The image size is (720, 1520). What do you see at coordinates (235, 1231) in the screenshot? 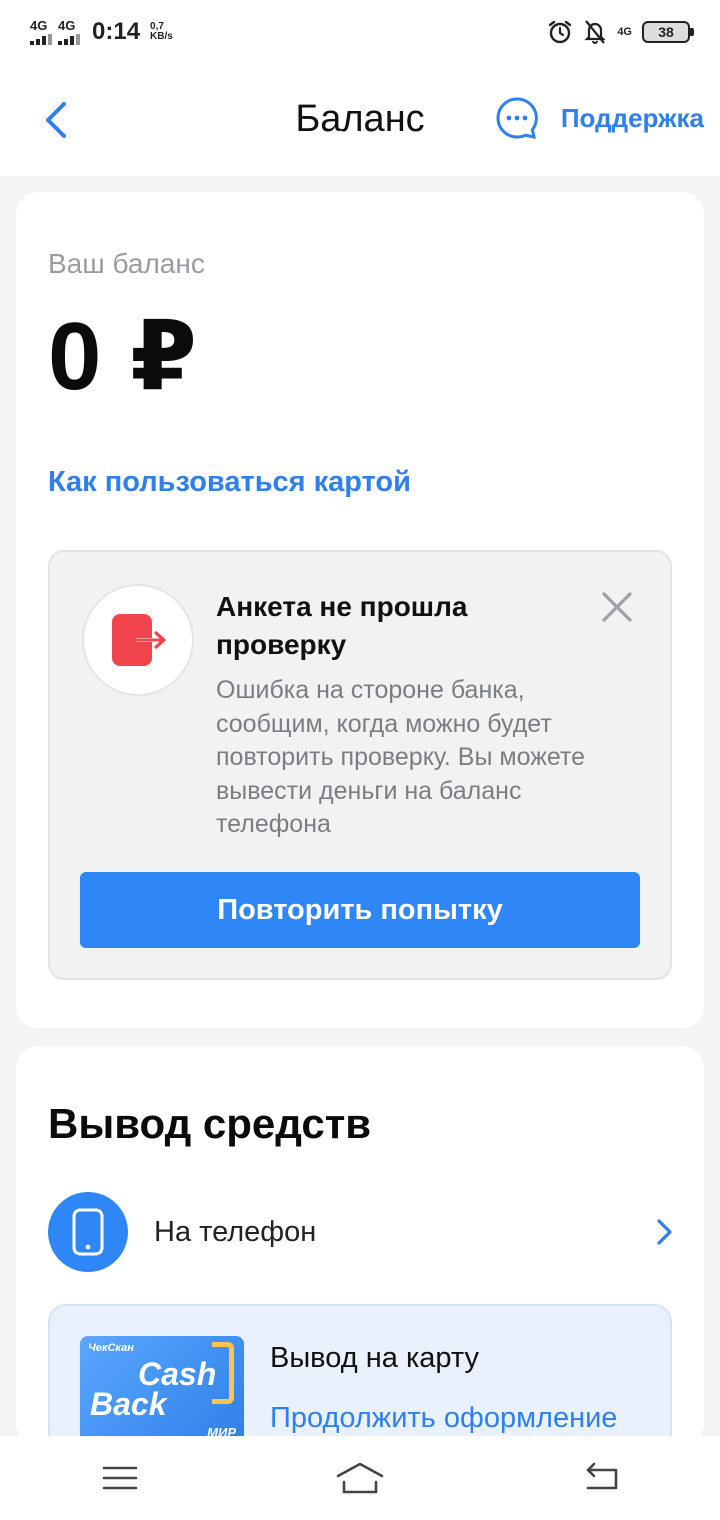
I see `phone-label: На телефон` at bounding box center [235, 1231].